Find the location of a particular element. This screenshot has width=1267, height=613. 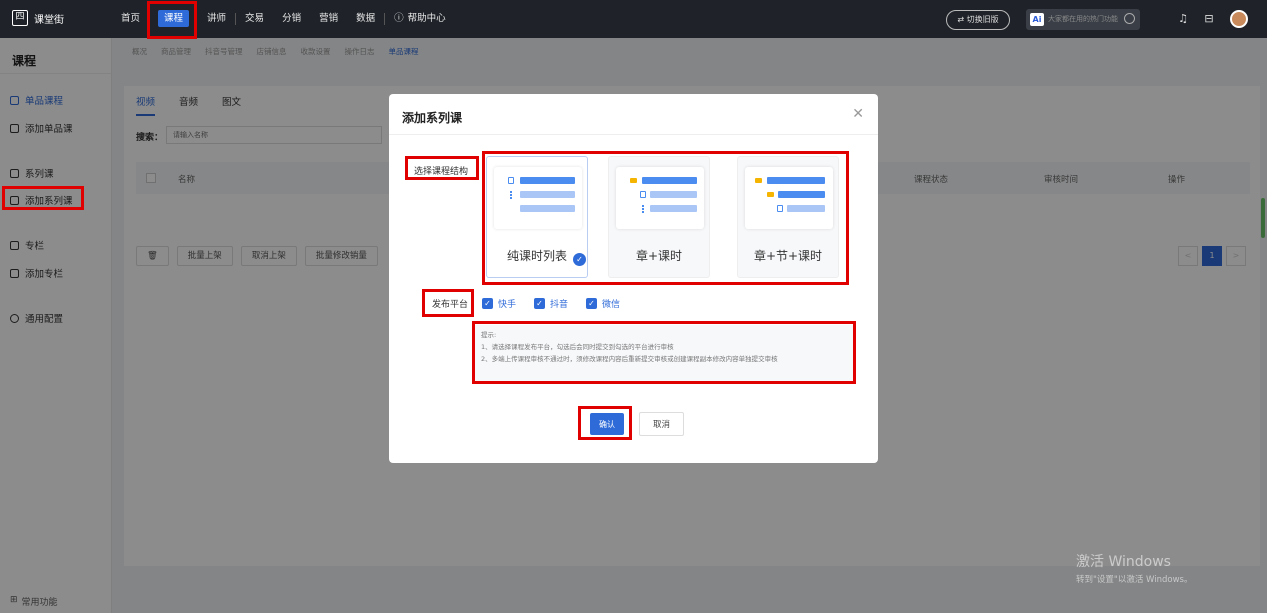

windows-activation-watermark: 激活 Windows 转到"设置"以激活 Windows。 is located at coordinates (1134, 568).